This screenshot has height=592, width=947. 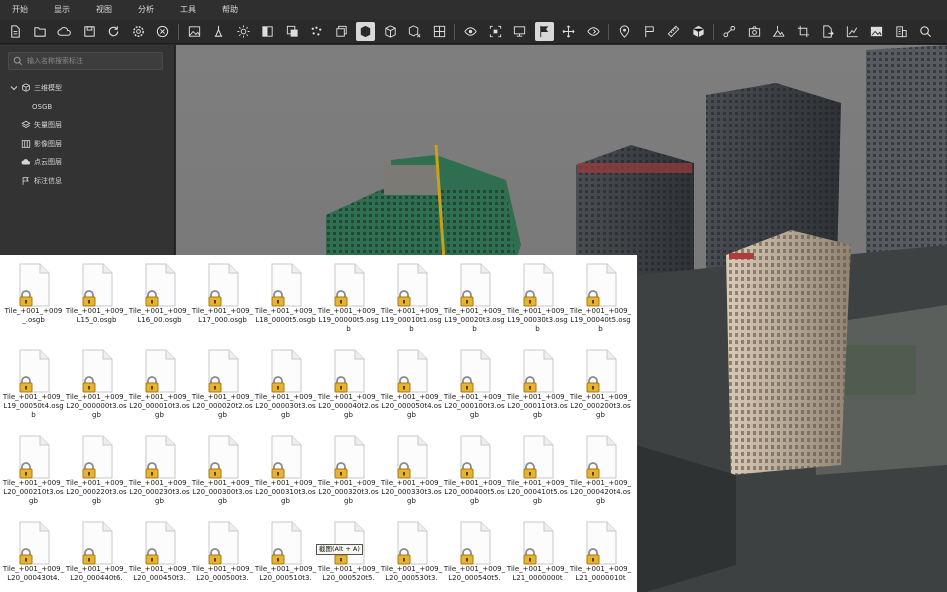 I want to click on stack-pages-button, so click(x=341, y=31).